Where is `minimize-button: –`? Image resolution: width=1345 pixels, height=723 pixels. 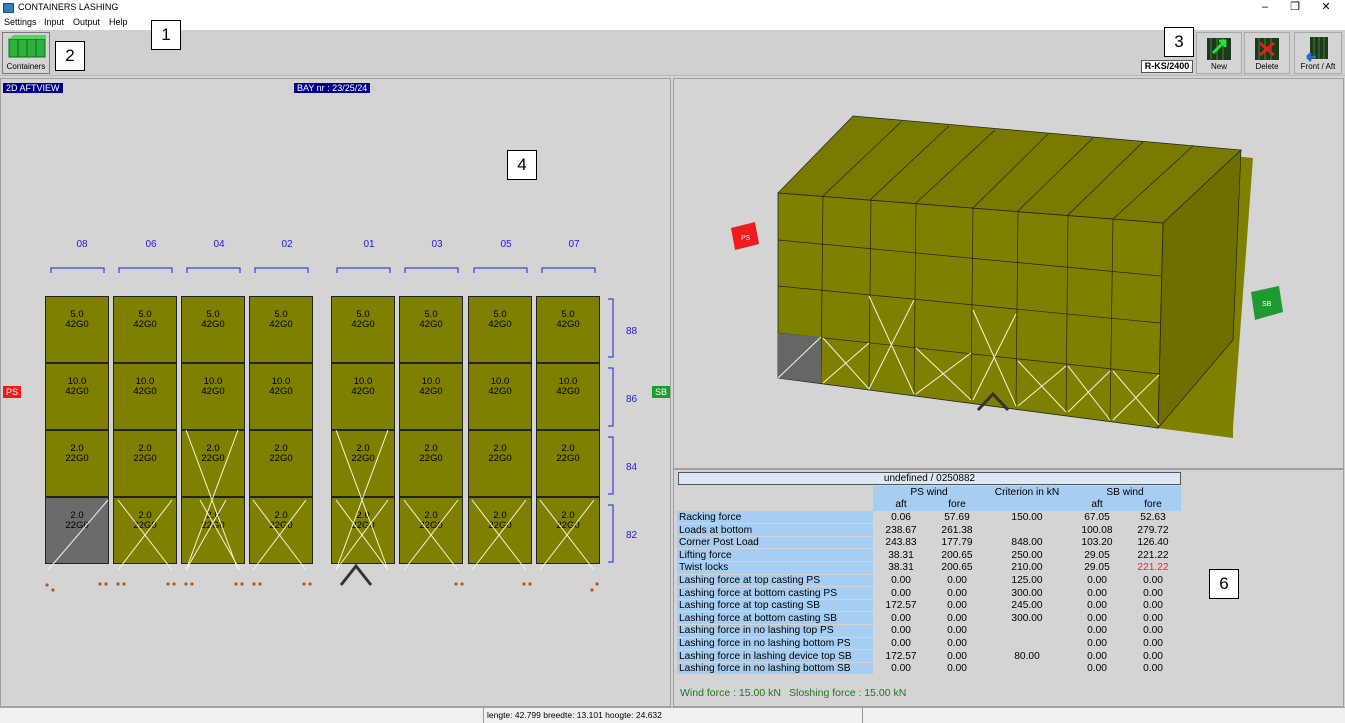
minimize-button: – is located at coordinates (1265, 8).